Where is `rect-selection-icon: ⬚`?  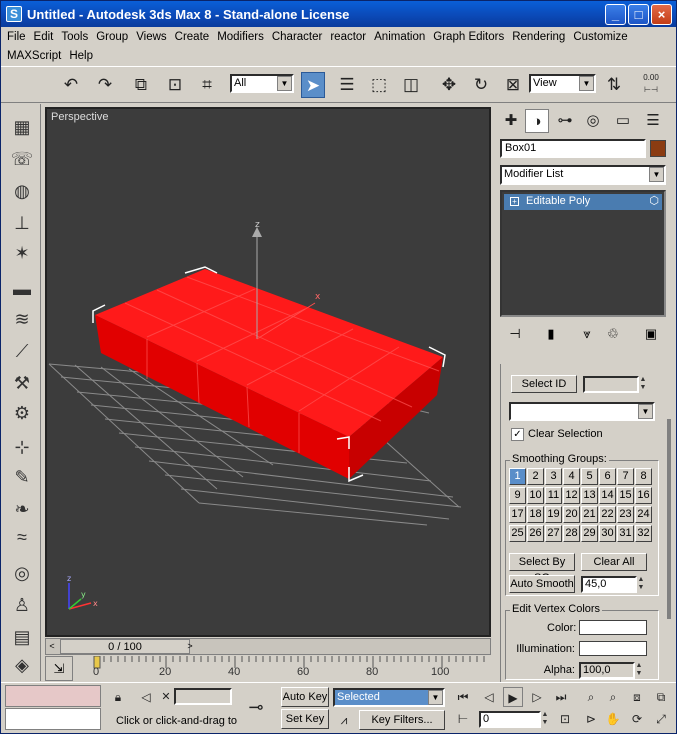
rect-selection-icon: ⬚ is located at coordinates (379, 85).